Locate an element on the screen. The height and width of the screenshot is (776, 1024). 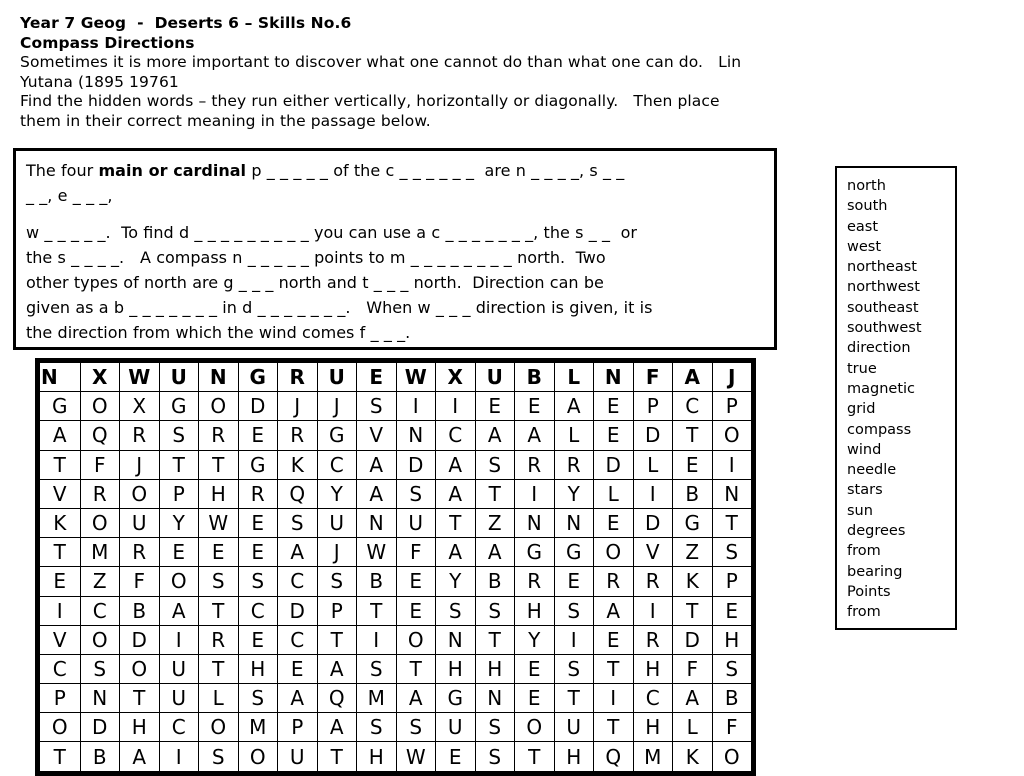
grid-cell: X is located at coordinates (455, 377).